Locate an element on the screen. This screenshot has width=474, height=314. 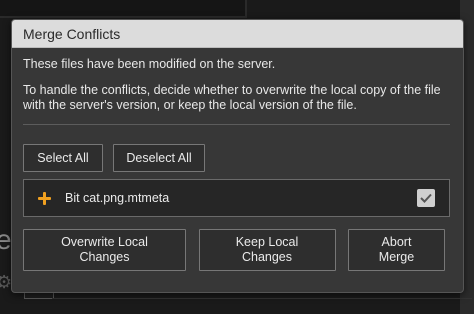
file-checkbox is located at coordinates (426, 198).